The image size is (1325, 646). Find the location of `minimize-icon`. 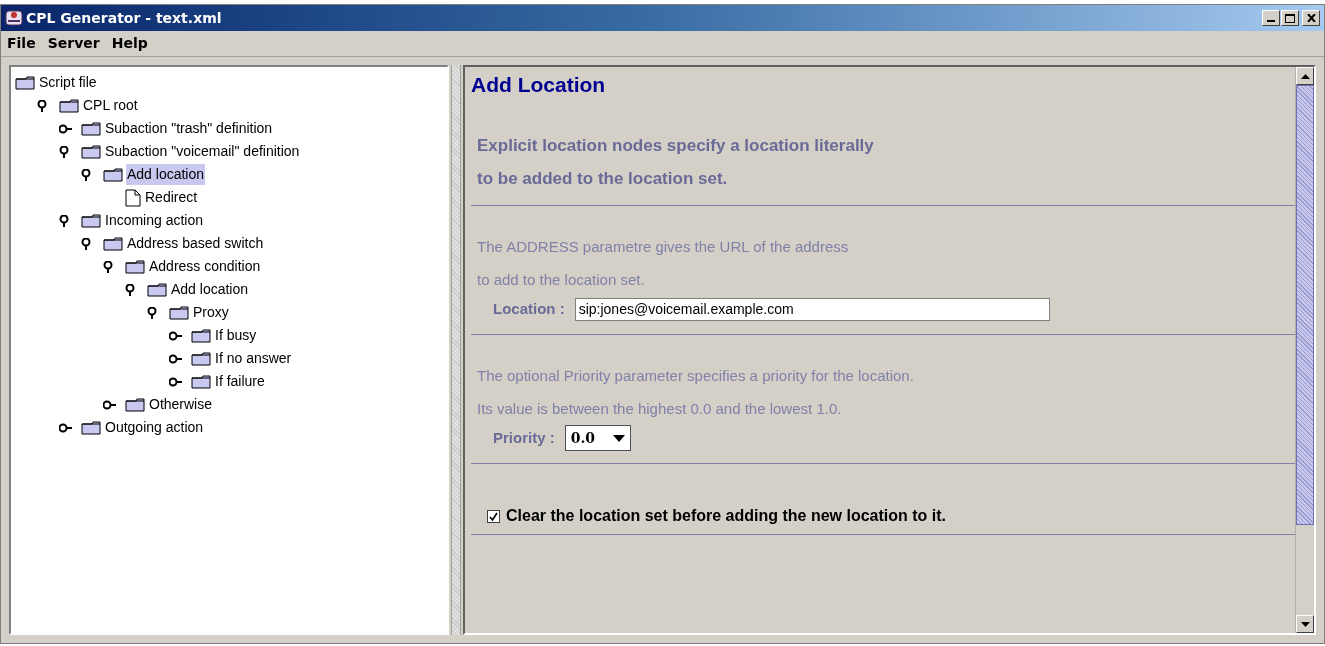

minimize-icon is located at coordinates (1271, 21).